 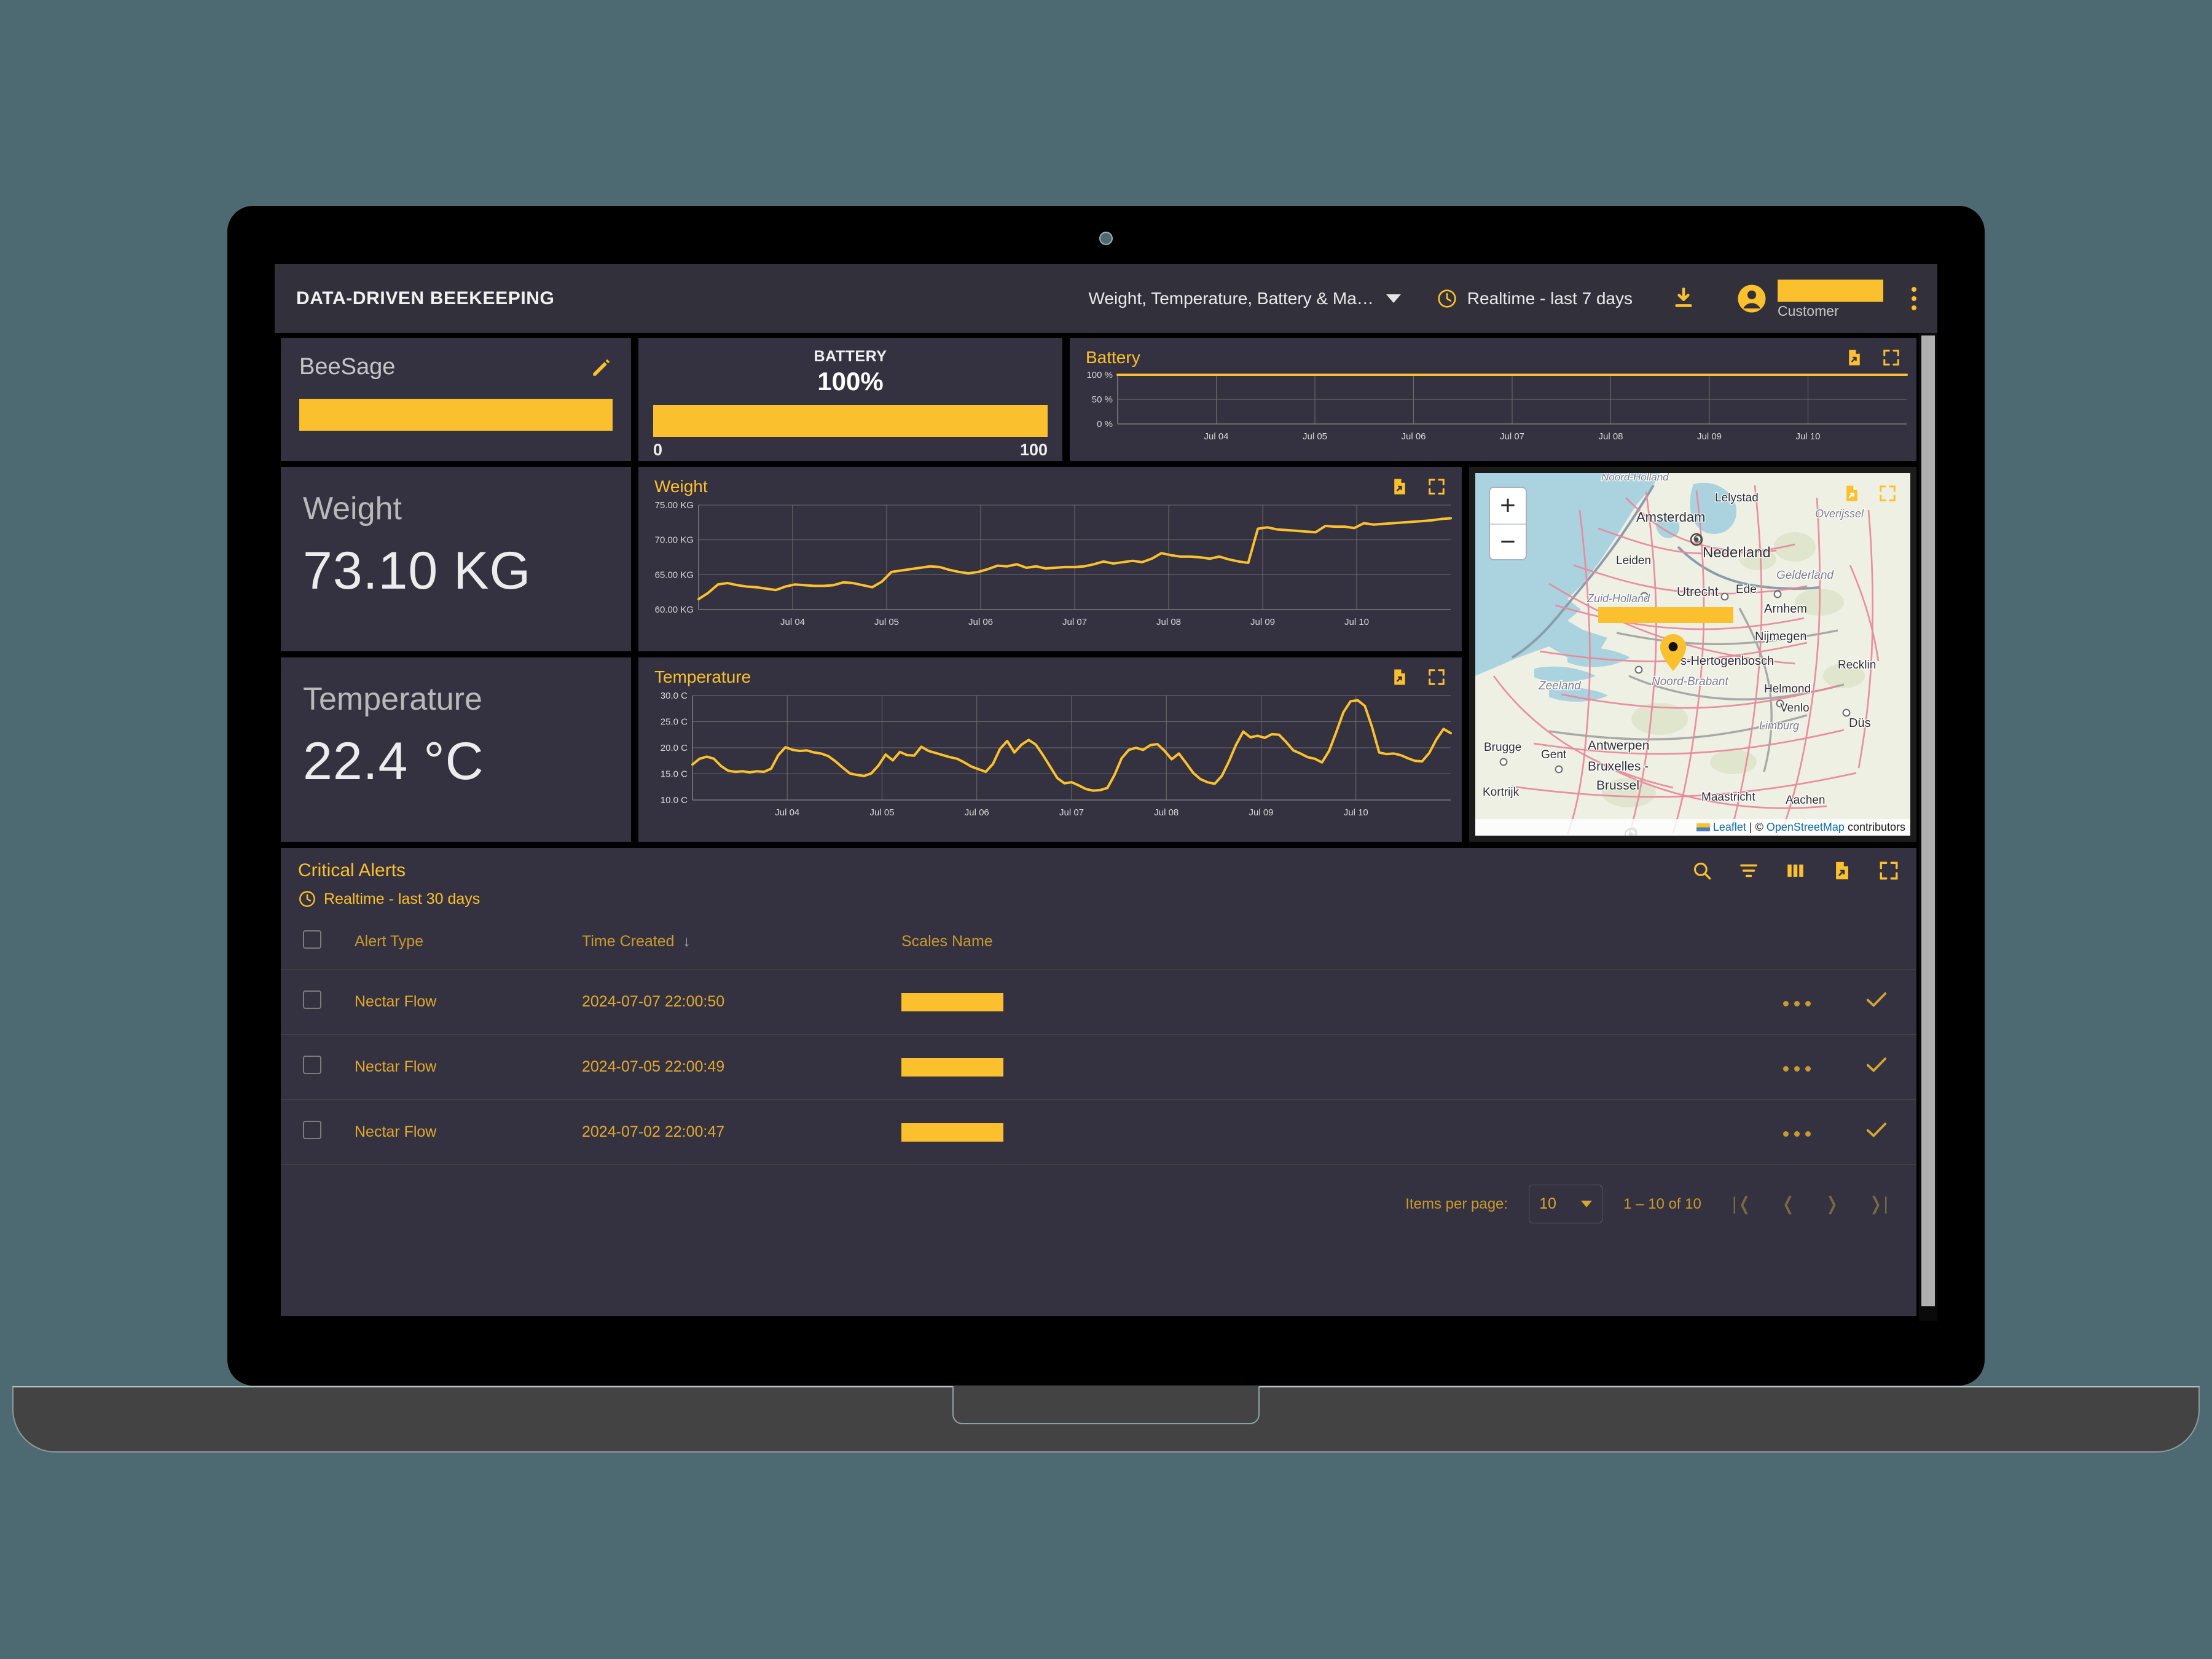 I want to click on weight-chart-actions, so click(x=1418, y=486).